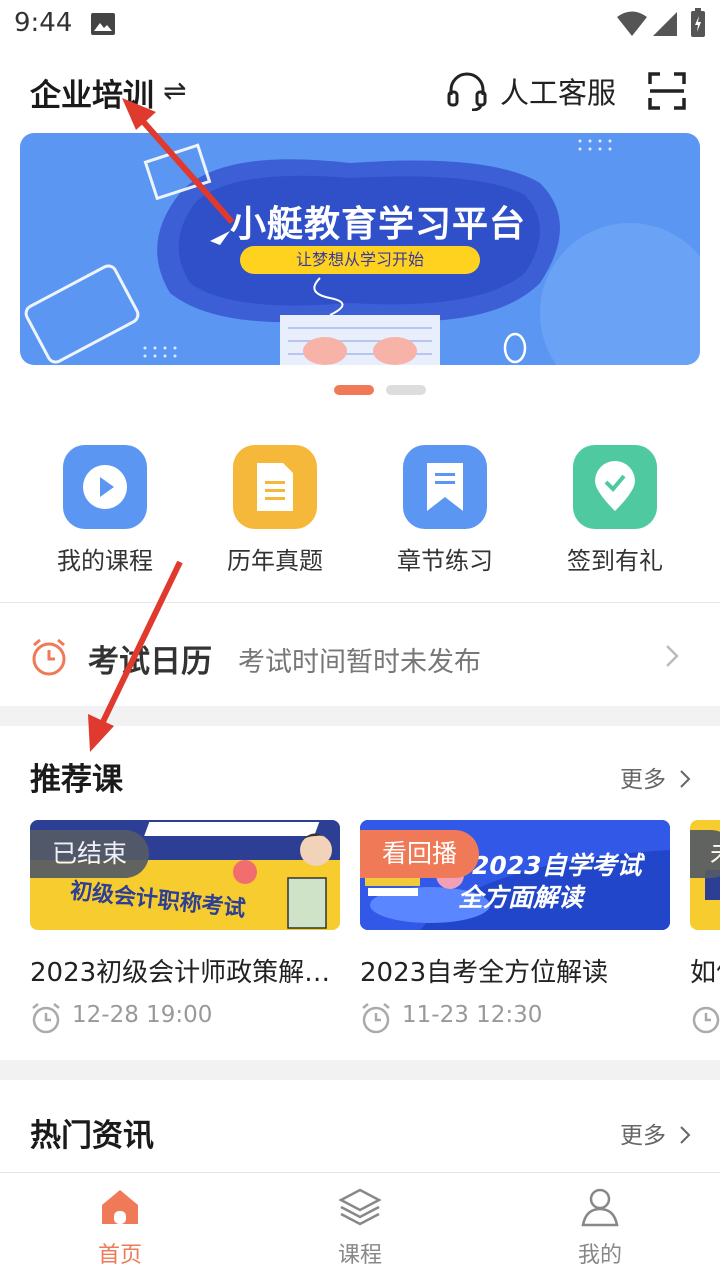  What do you see at coordinates (557, 865) in the screenshot?
I see `thumb-text-line1: 2023自学考试` at bounding box center [557, 865].